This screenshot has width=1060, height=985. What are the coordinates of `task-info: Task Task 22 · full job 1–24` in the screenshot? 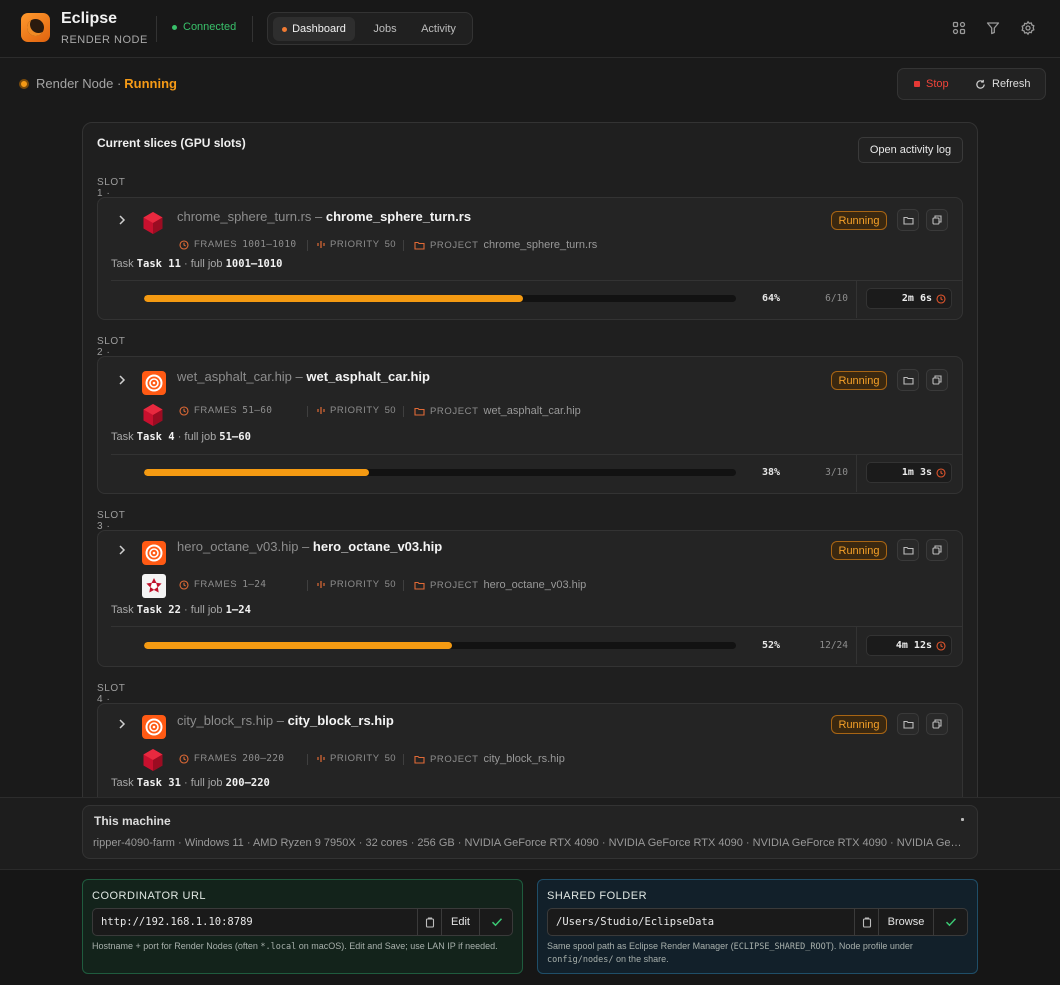 It's located at (181, 610).